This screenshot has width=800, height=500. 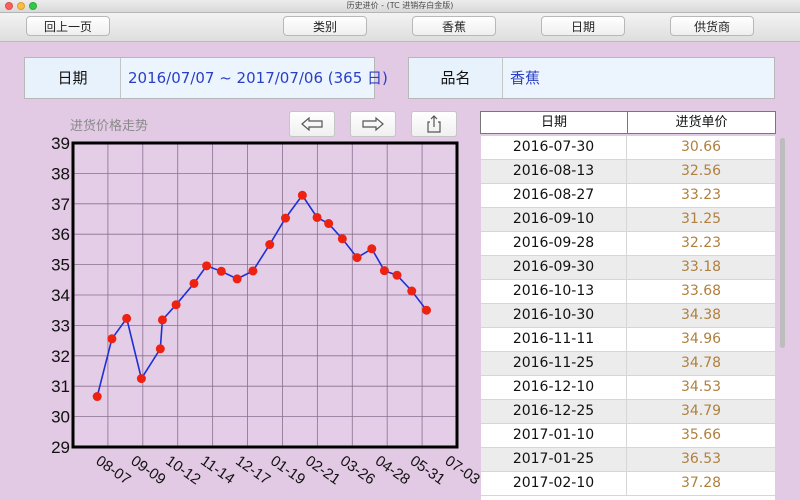 I want to click on table-row: 2016-10-13 33.68, so click(x=628, y=292).